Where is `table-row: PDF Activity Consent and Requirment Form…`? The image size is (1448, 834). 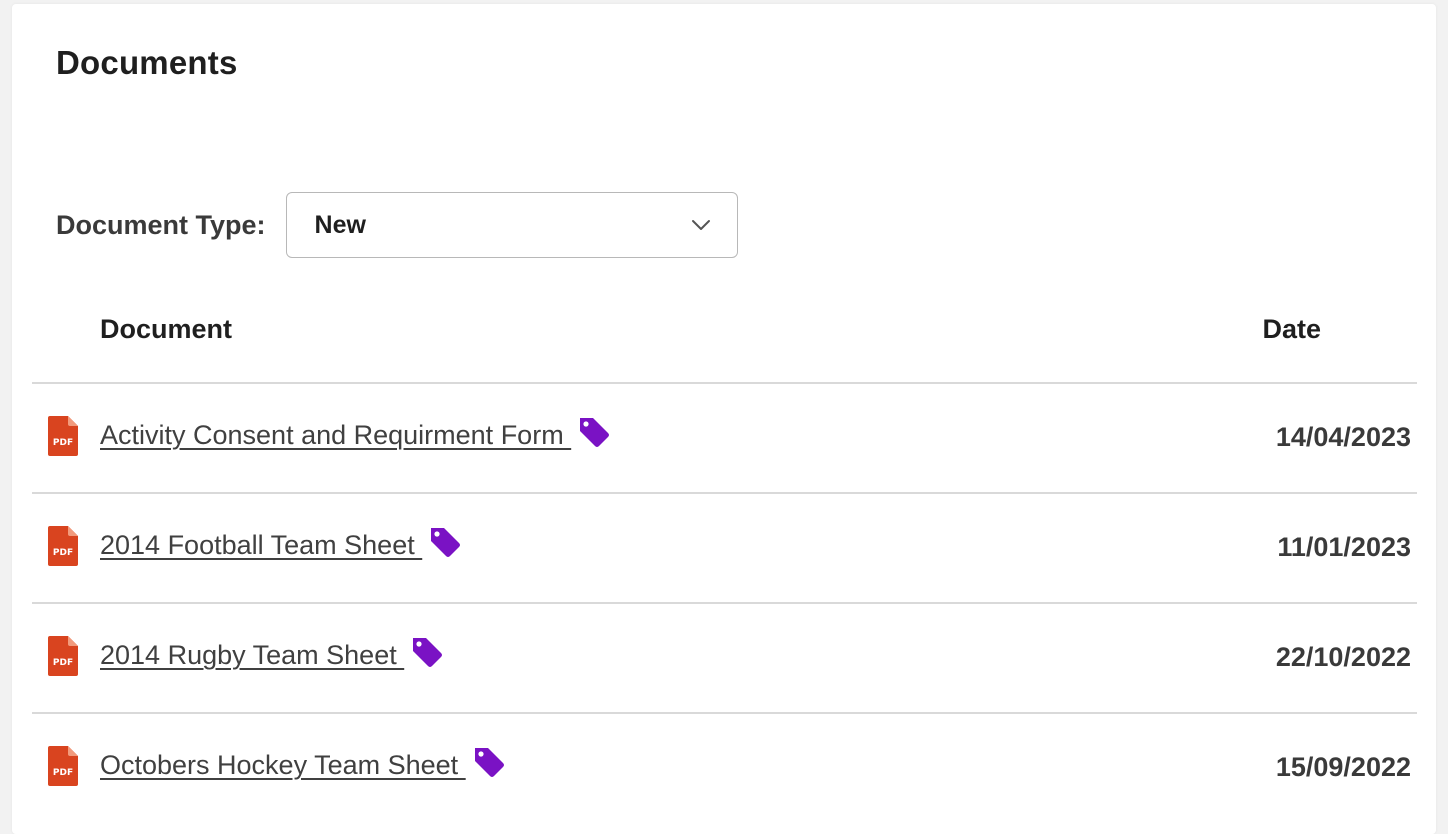 table-row: PDF Activity Consent and Requirment Form… is located at coordinates (724, 439).